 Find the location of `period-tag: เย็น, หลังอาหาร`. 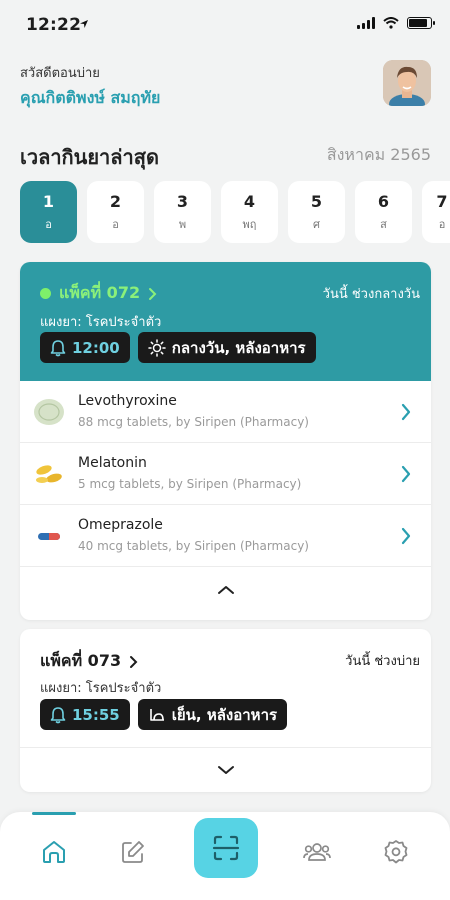

period-tag: เย็น, หลังอาหาร is located at coordinates (212, 714).